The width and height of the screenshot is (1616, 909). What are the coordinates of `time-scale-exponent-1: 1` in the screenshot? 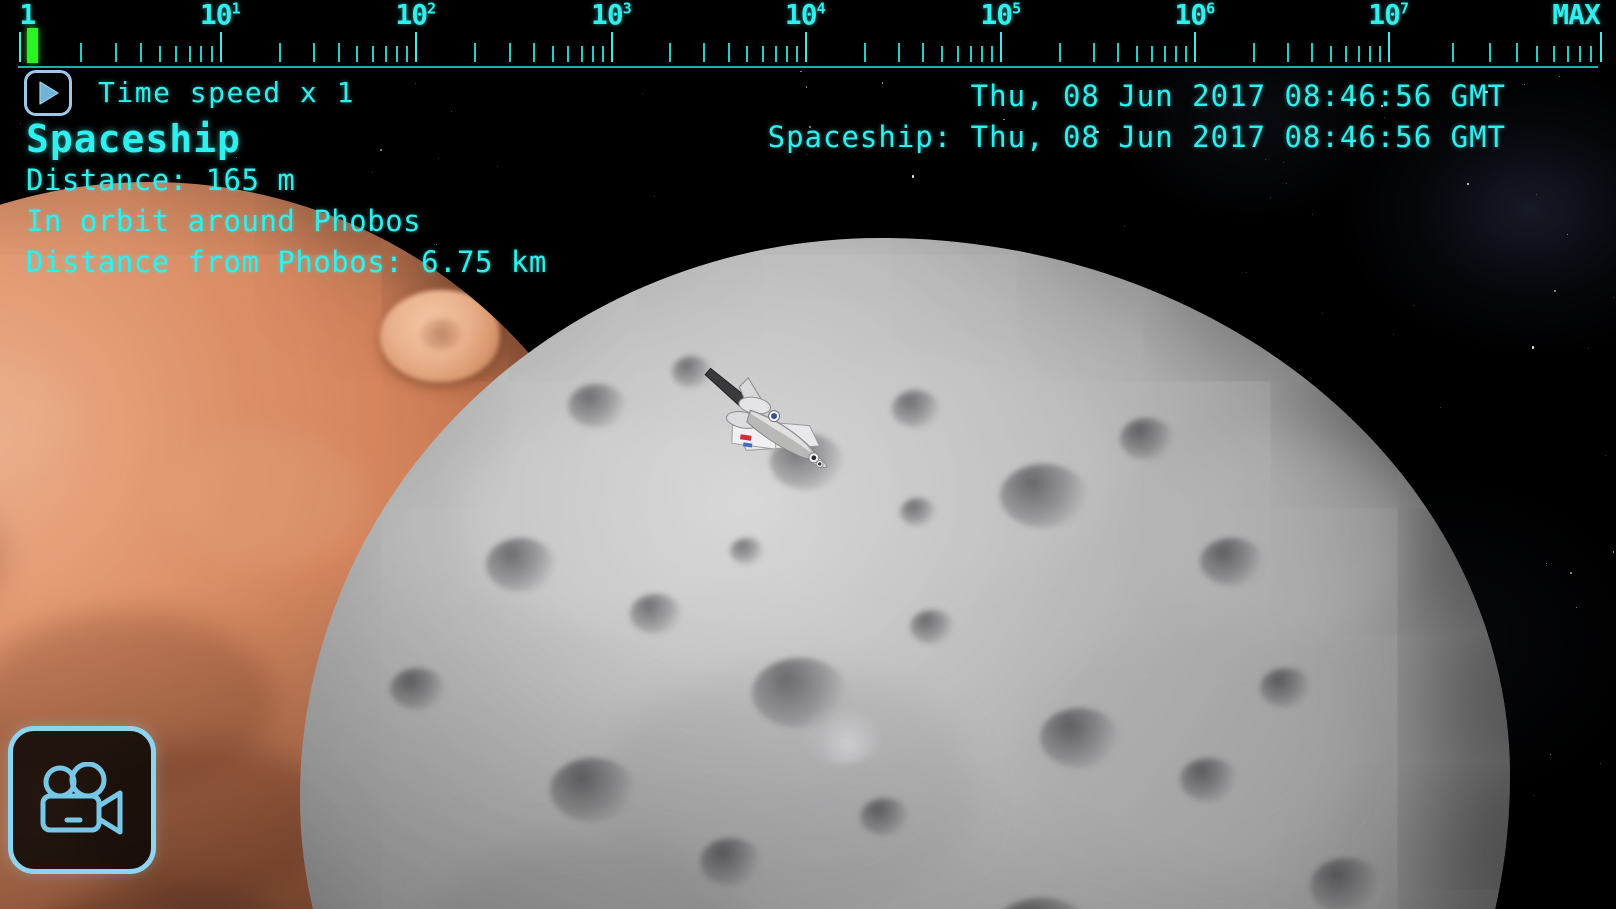 It's located at (236, 9).